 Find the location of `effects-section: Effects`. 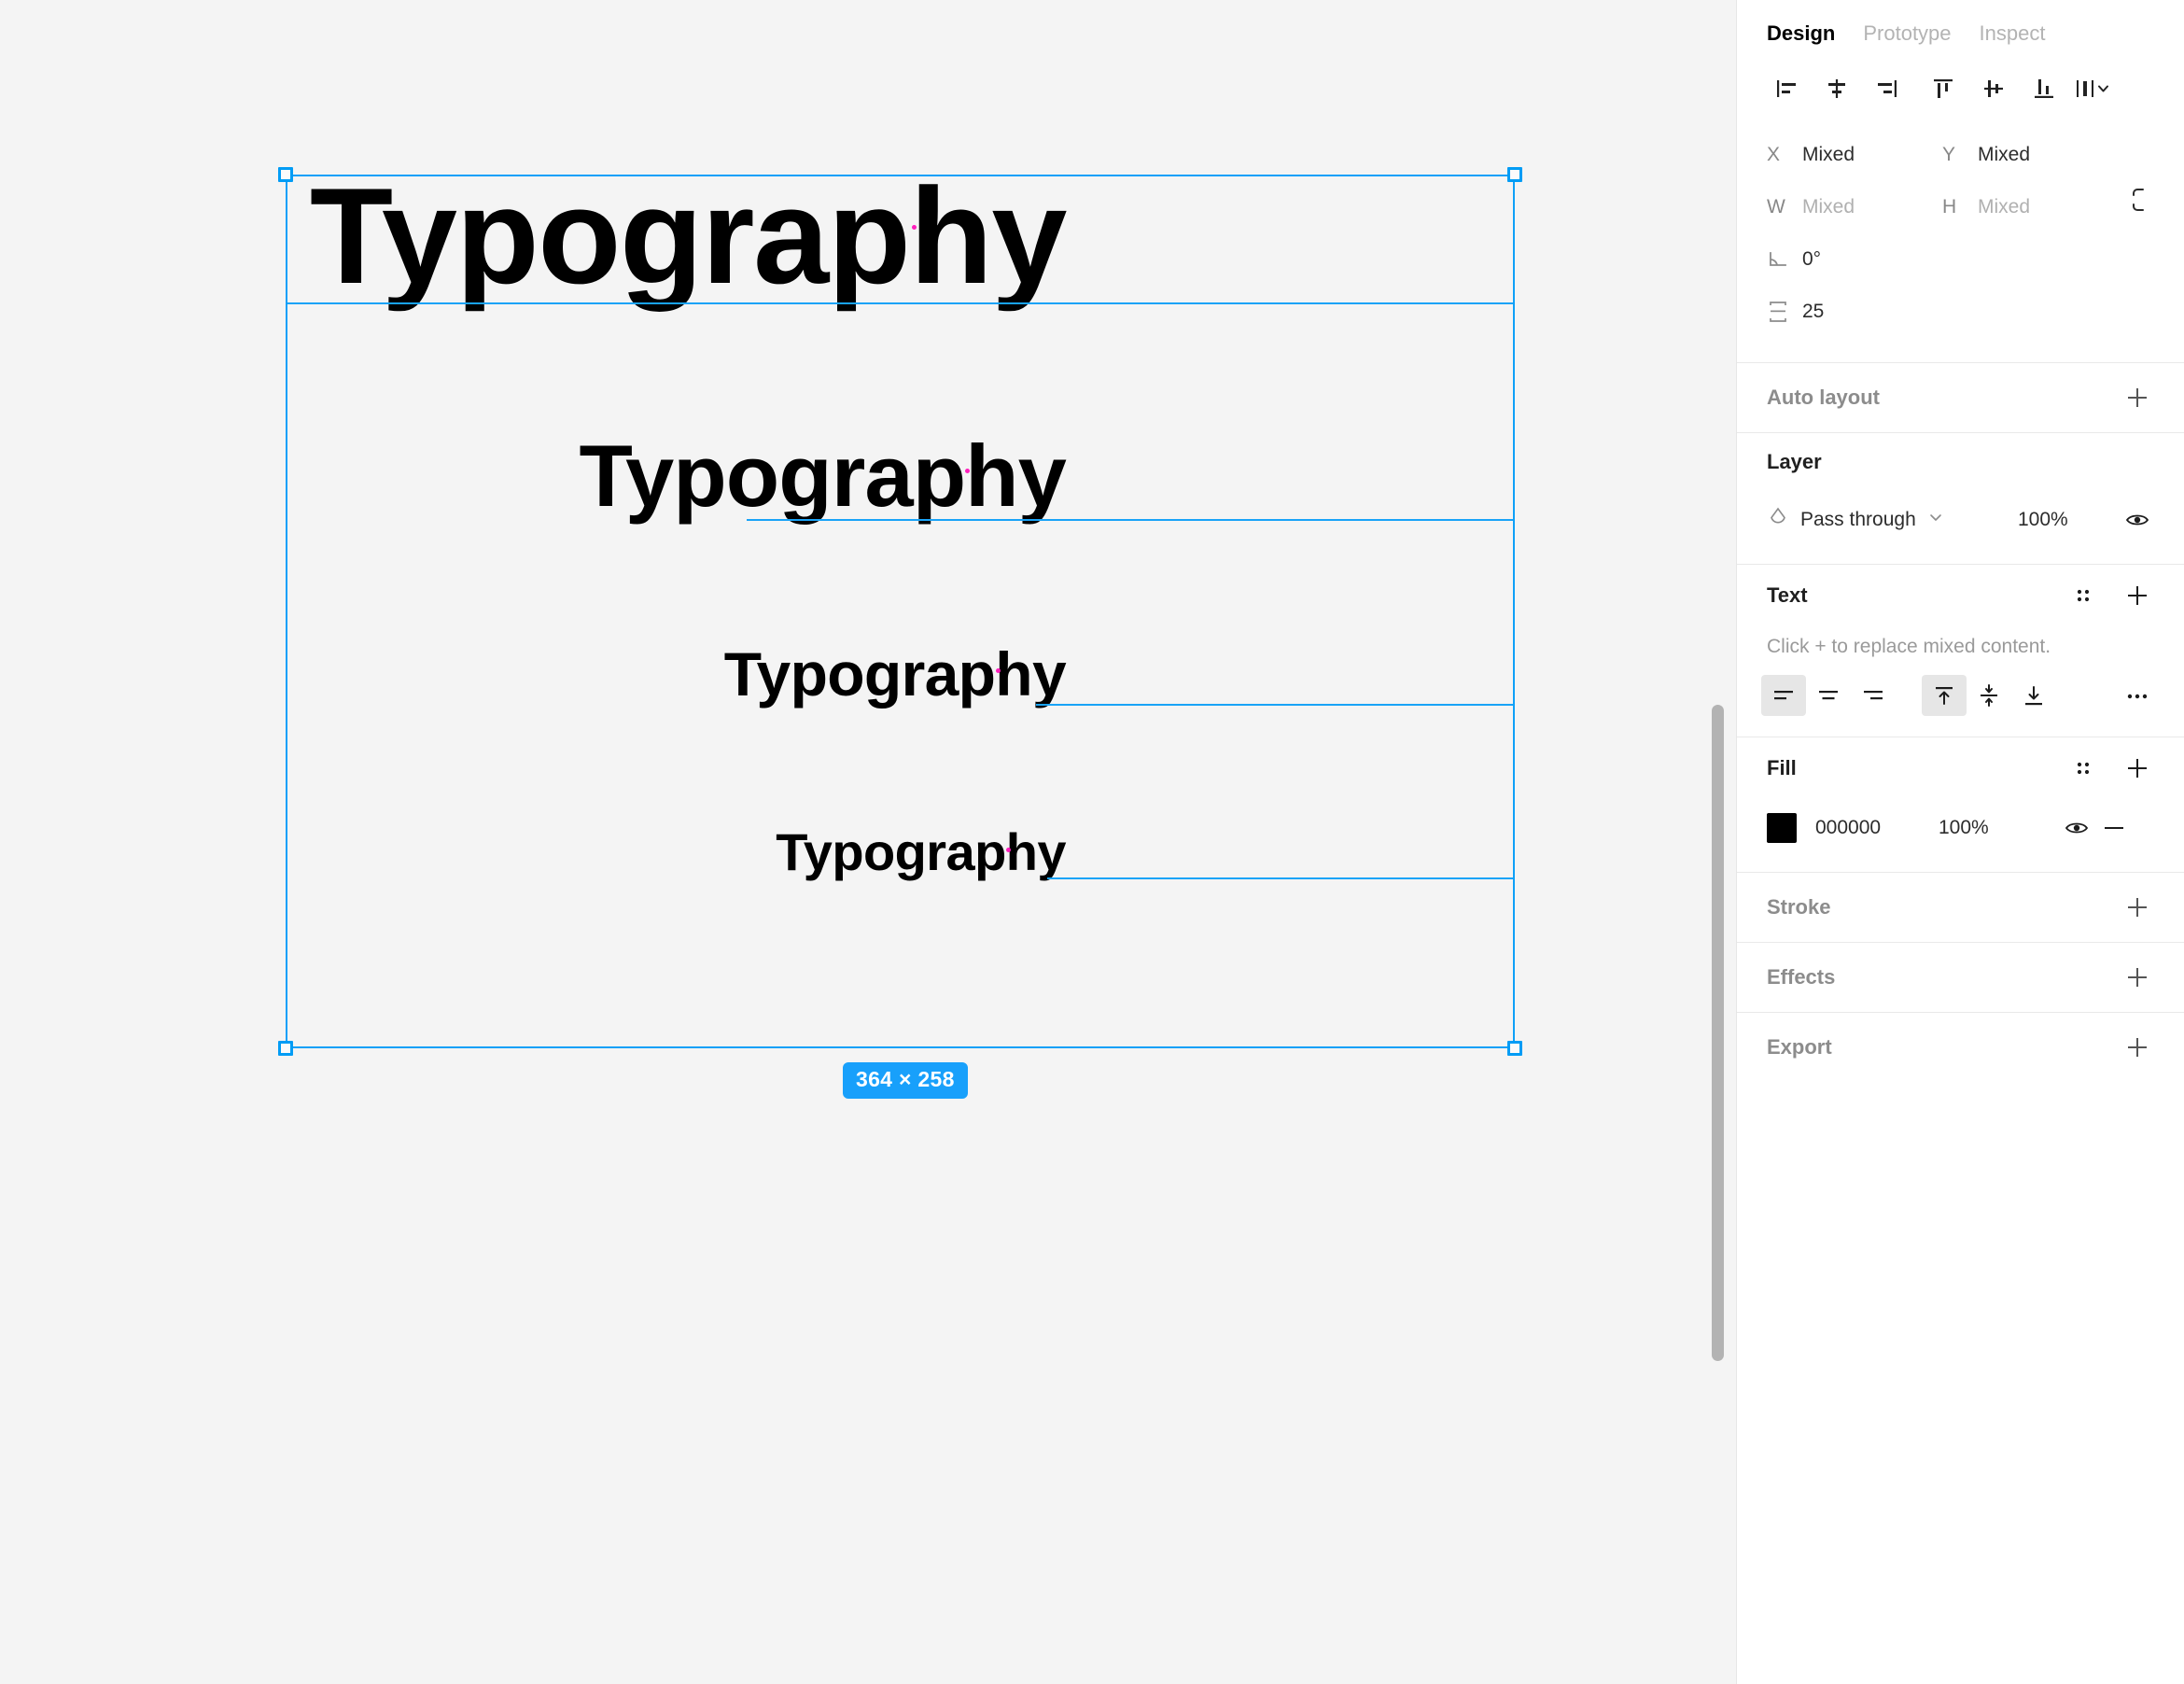

effects-section: Effects is located at coordinates (1960, 977).